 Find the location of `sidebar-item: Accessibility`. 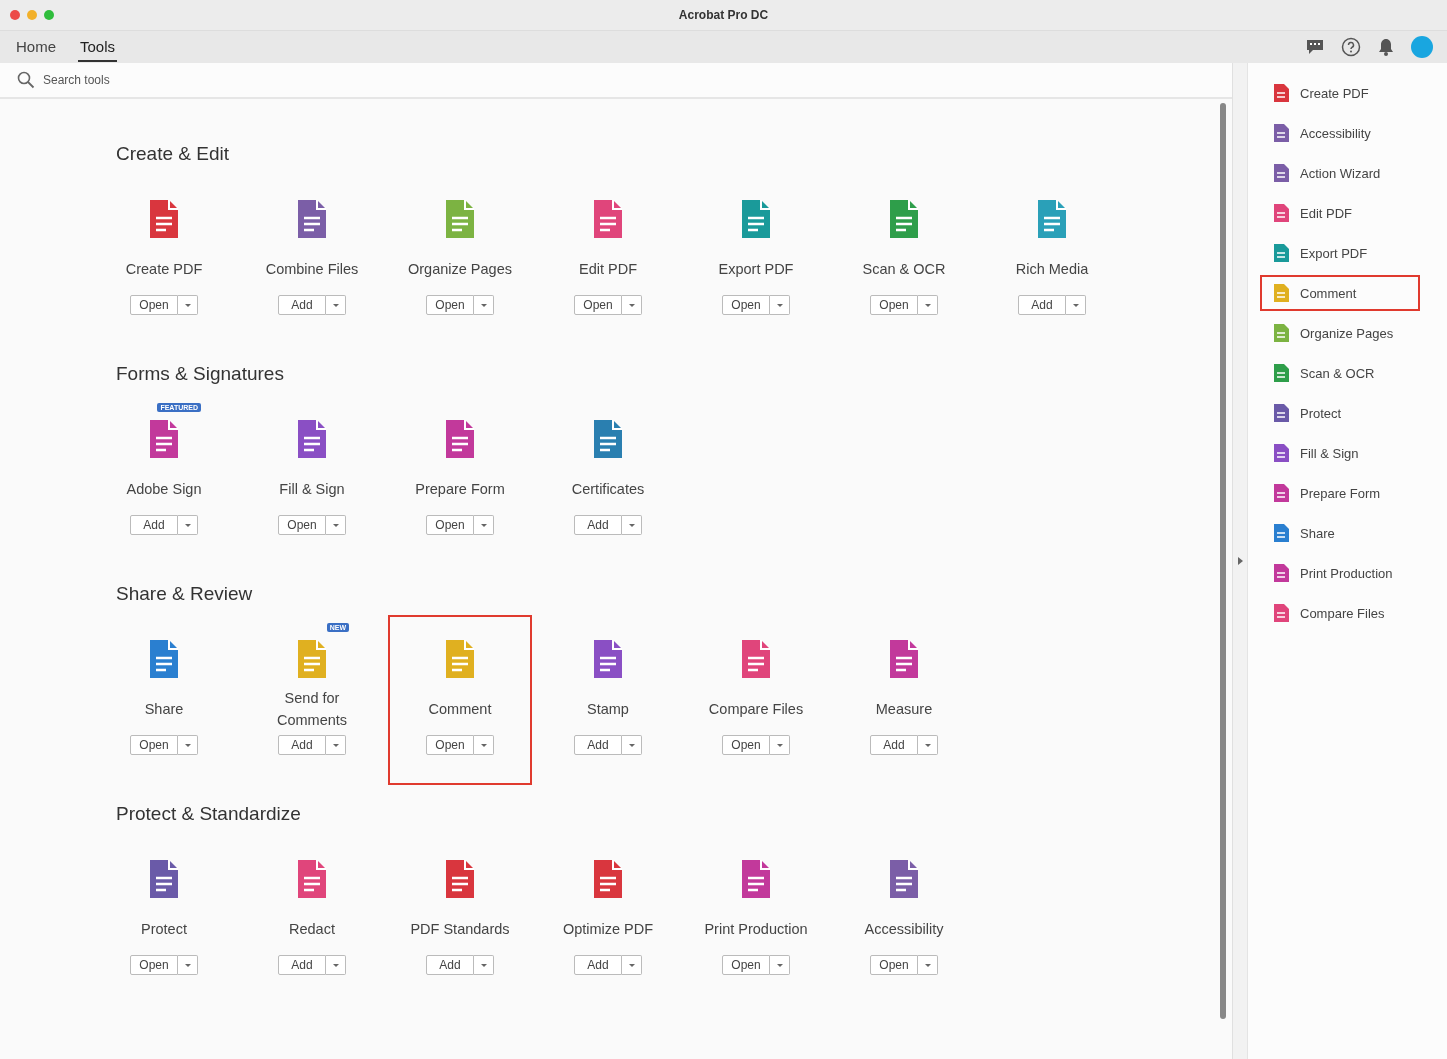

sidebar-item: Accessibility is located at coordinates (1340, 133).